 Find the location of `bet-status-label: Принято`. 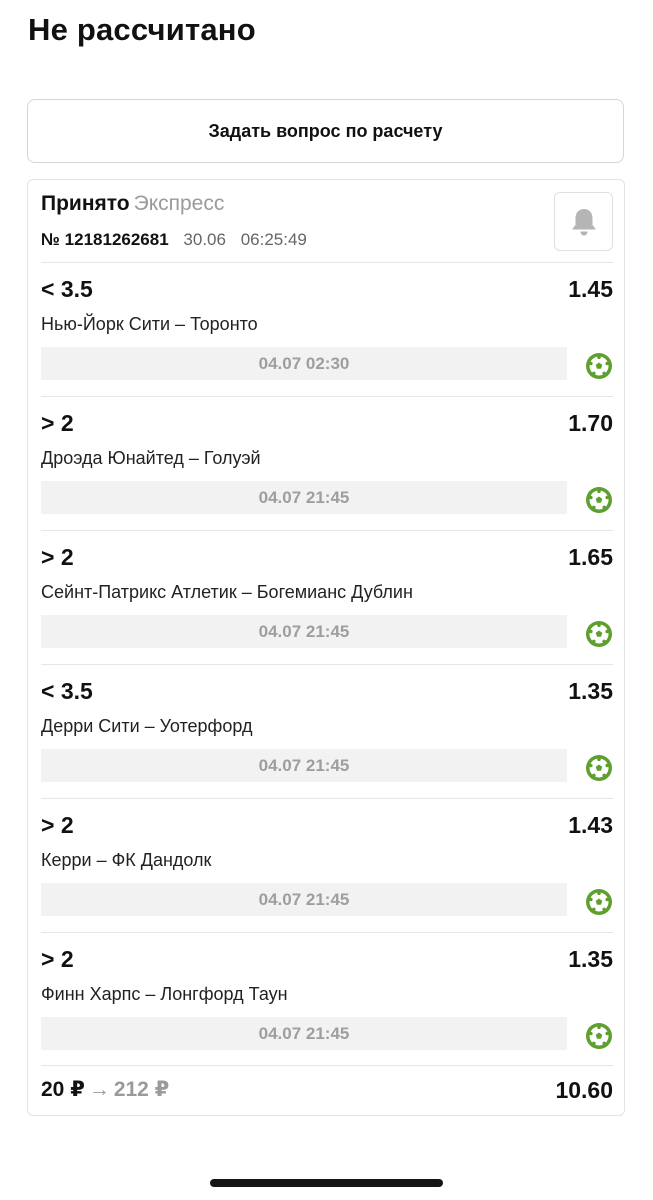

bet-status-label: Принято is located at coordinates (85, 203).